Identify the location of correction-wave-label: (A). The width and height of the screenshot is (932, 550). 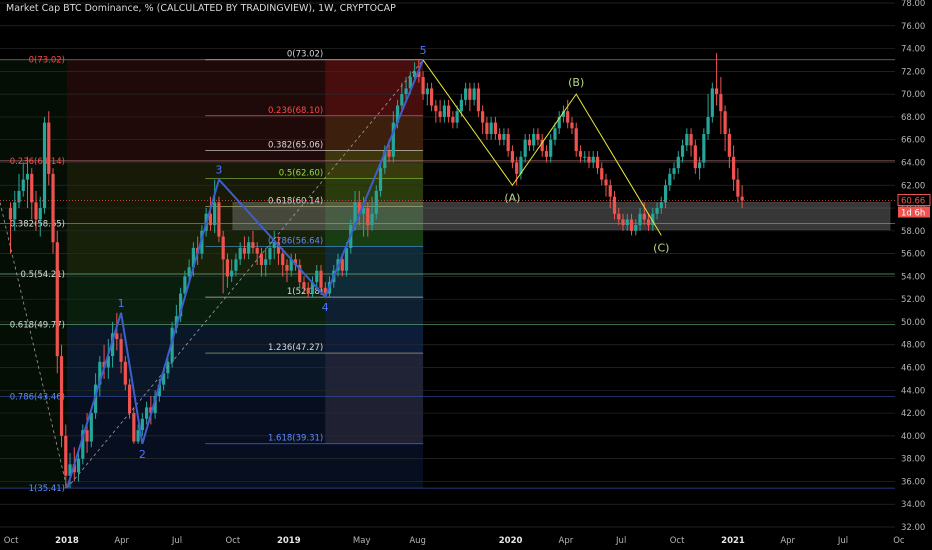
(512, 197).